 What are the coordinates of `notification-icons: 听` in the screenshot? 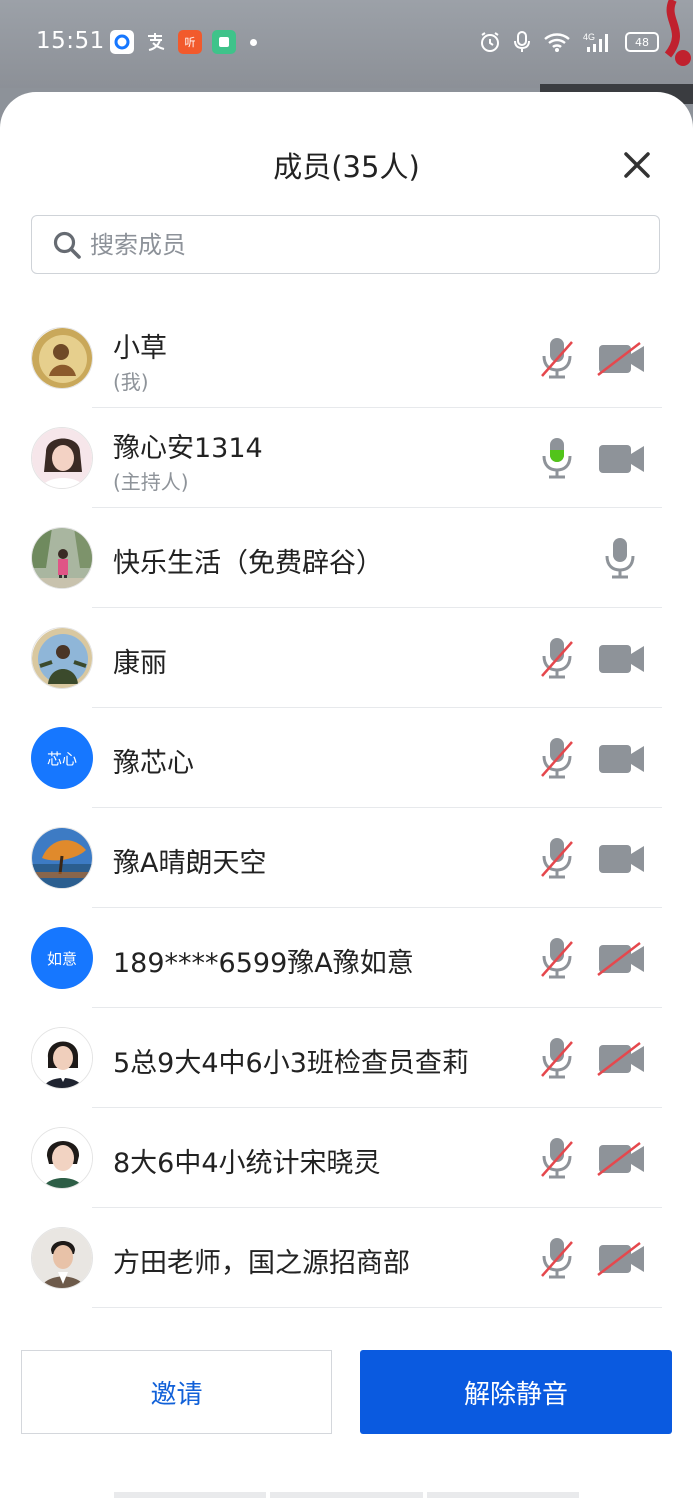 It's located at (183, 42).